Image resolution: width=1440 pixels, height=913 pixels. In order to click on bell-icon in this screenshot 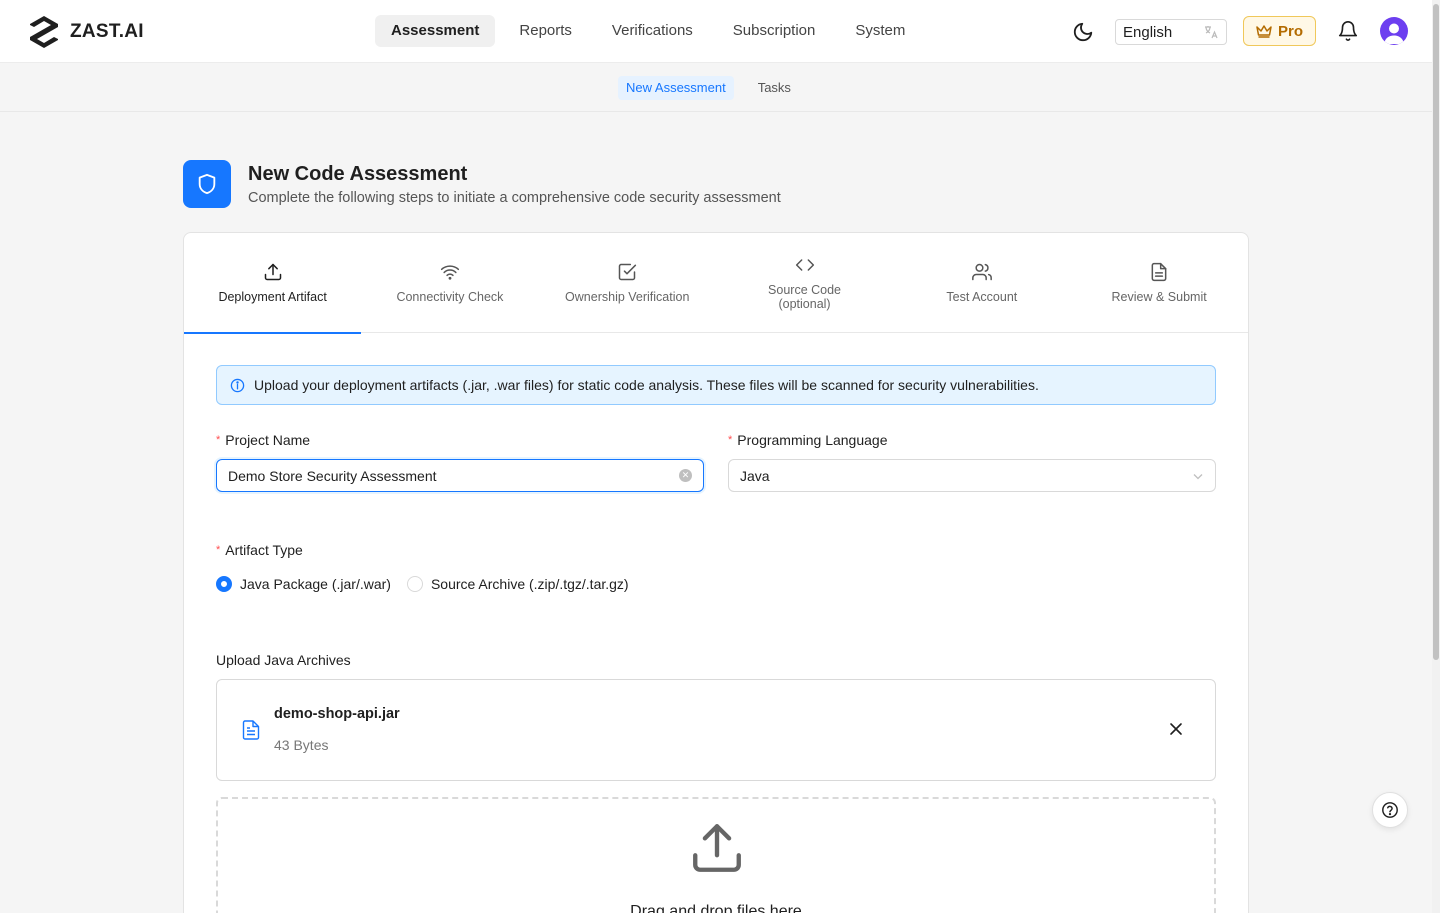, I will do `click(1348, 31)`.